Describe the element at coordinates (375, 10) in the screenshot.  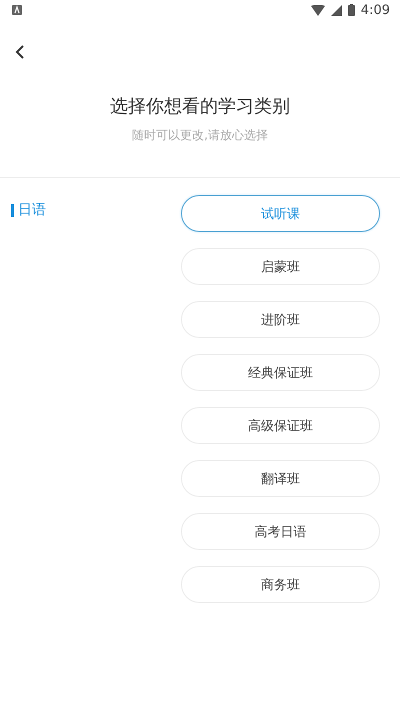
I see `status-time: 4:09` at that location.